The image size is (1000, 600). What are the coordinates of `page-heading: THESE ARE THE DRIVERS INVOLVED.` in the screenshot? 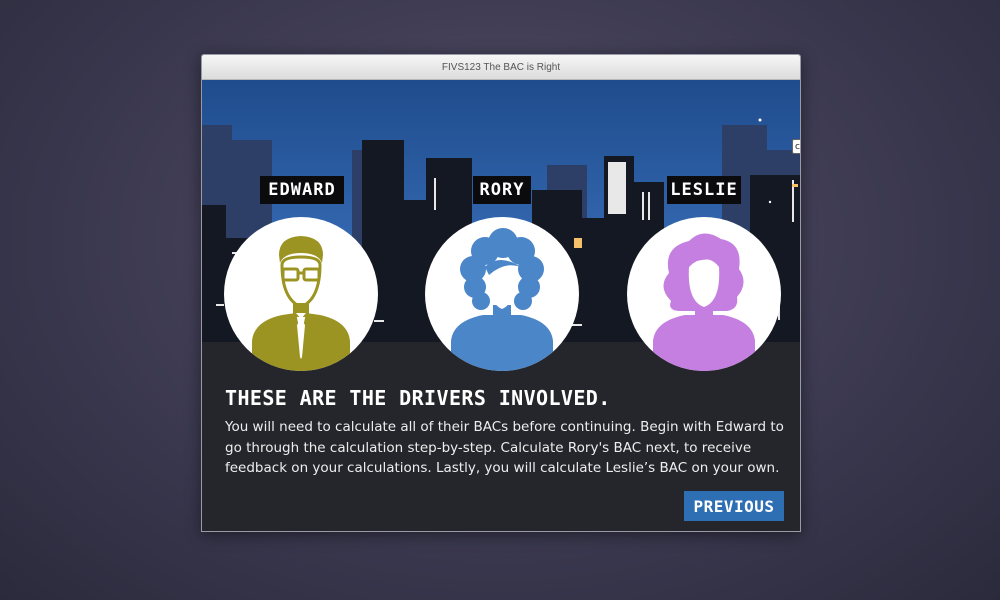 It's located at (418, 398).